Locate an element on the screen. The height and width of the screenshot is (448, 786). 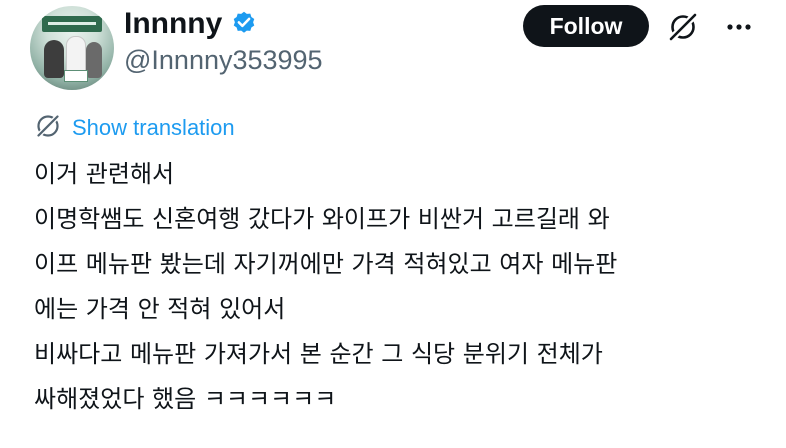
avatar-sign-shape is located at coordinates (76, 76).